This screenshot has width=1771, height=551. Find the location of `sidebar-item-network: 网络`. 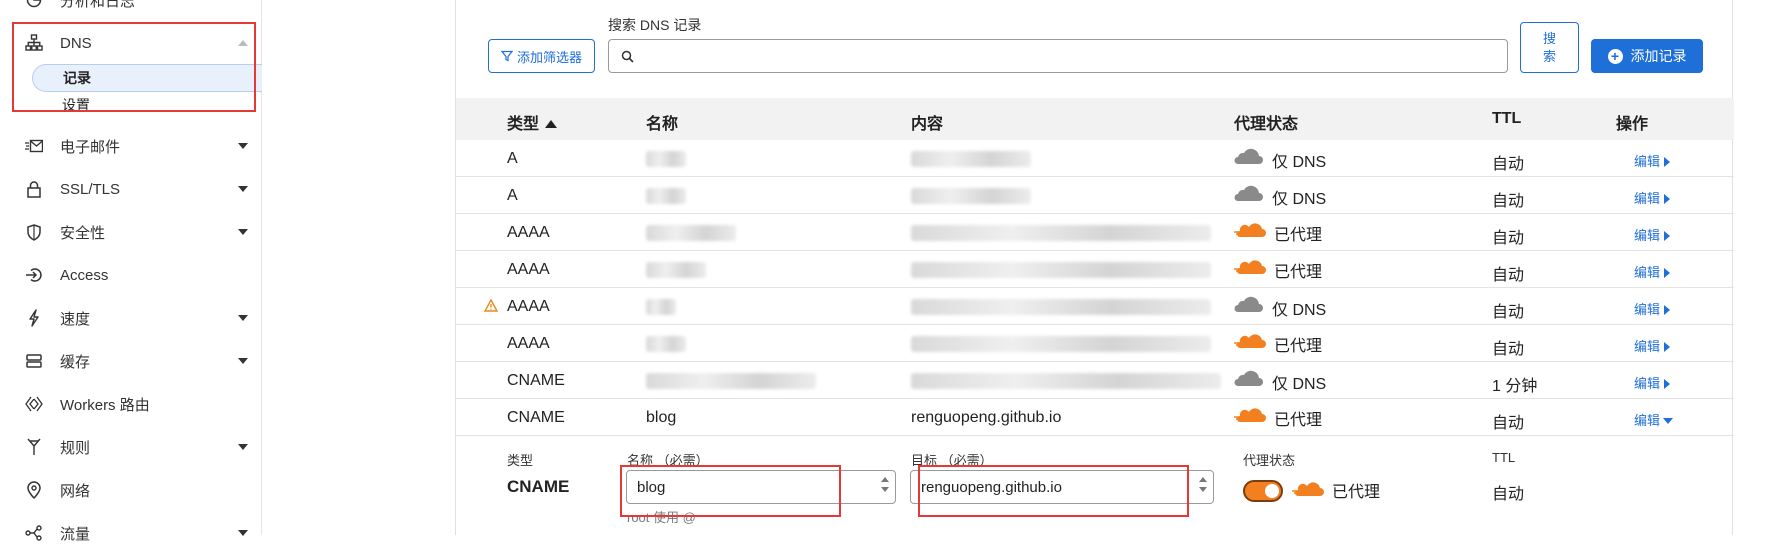

sidebar-item-network: 网络 is located at coordinates (131, 490).